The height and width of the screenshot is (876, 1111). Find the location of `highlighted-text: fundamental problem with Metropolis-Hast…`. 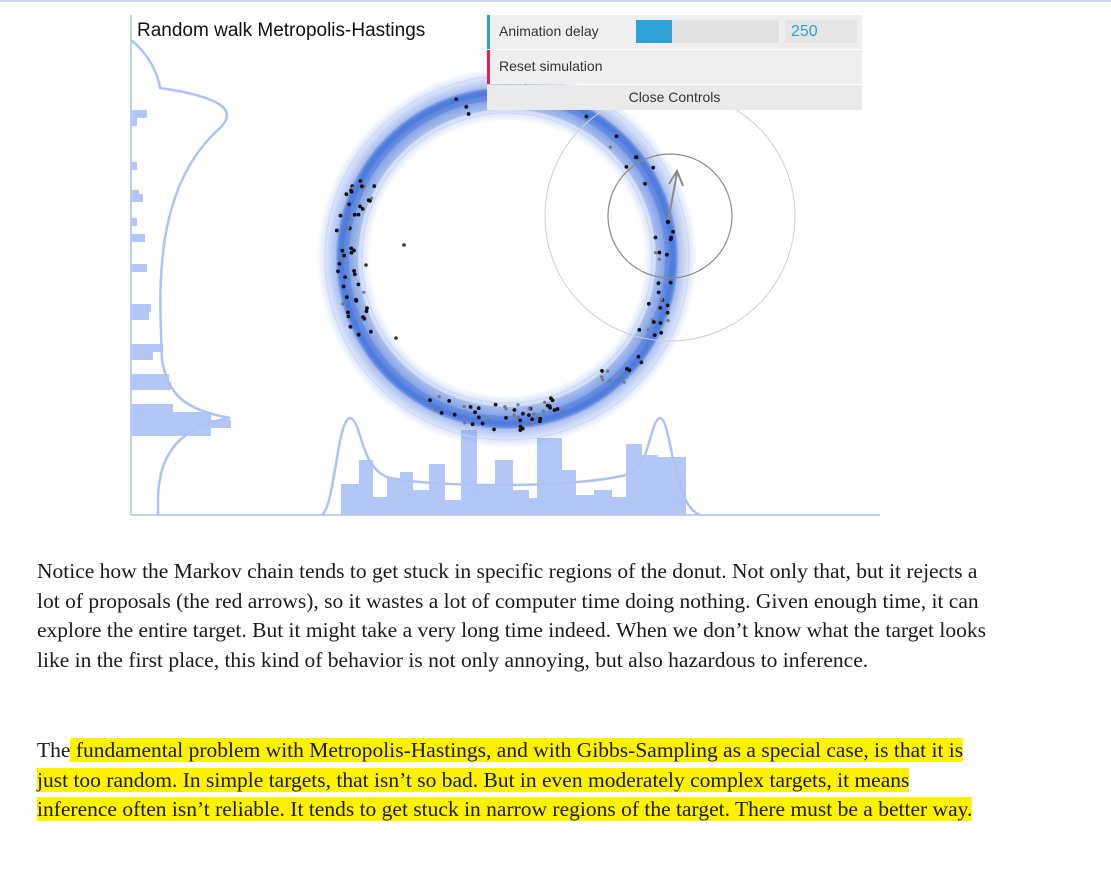

highlighted-text: fundamental problem with Metropolis-Hast… is located at coordinates (505, 780).